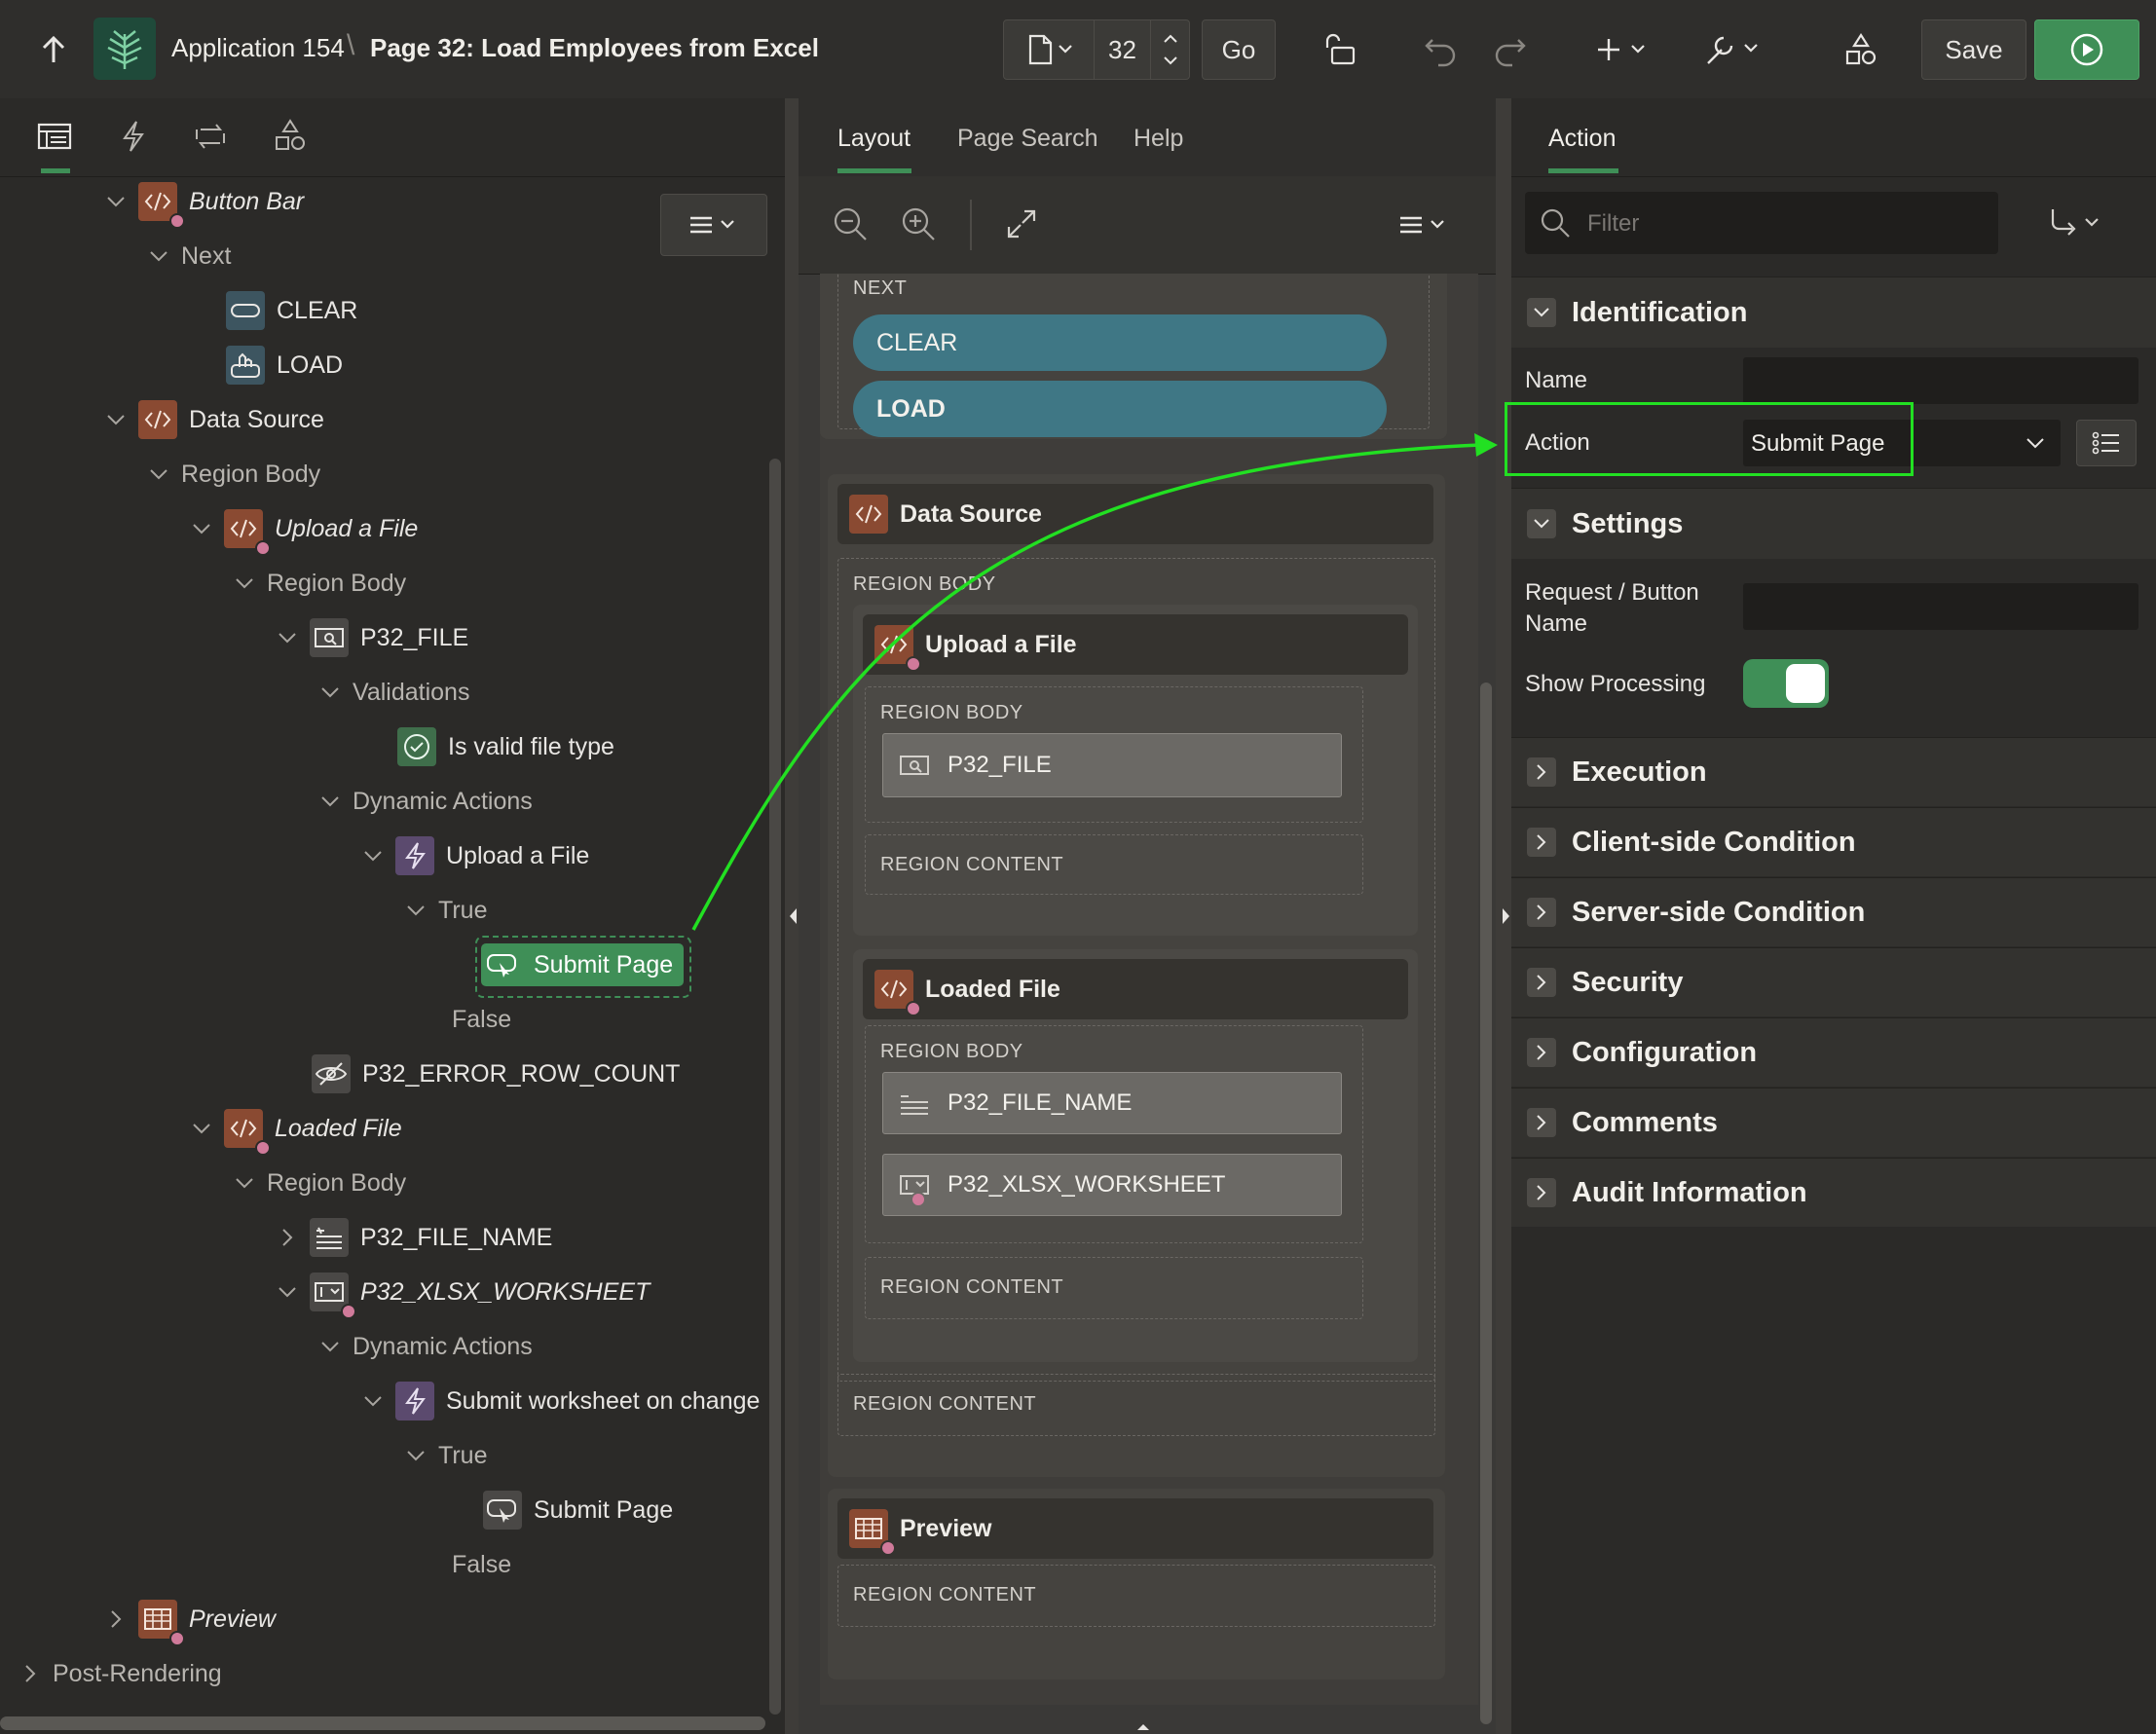 The image size is (2156, 1734). I want to click on section-settings: Settings, so click(1834, 523).